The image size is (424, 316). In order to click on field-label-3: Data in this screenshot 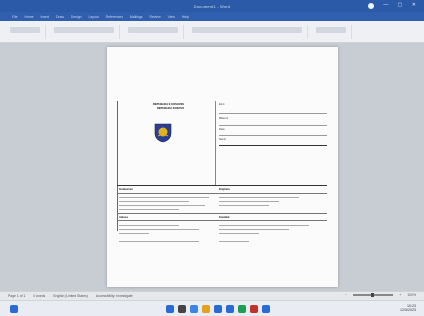, I will do `click(222, 129)`.